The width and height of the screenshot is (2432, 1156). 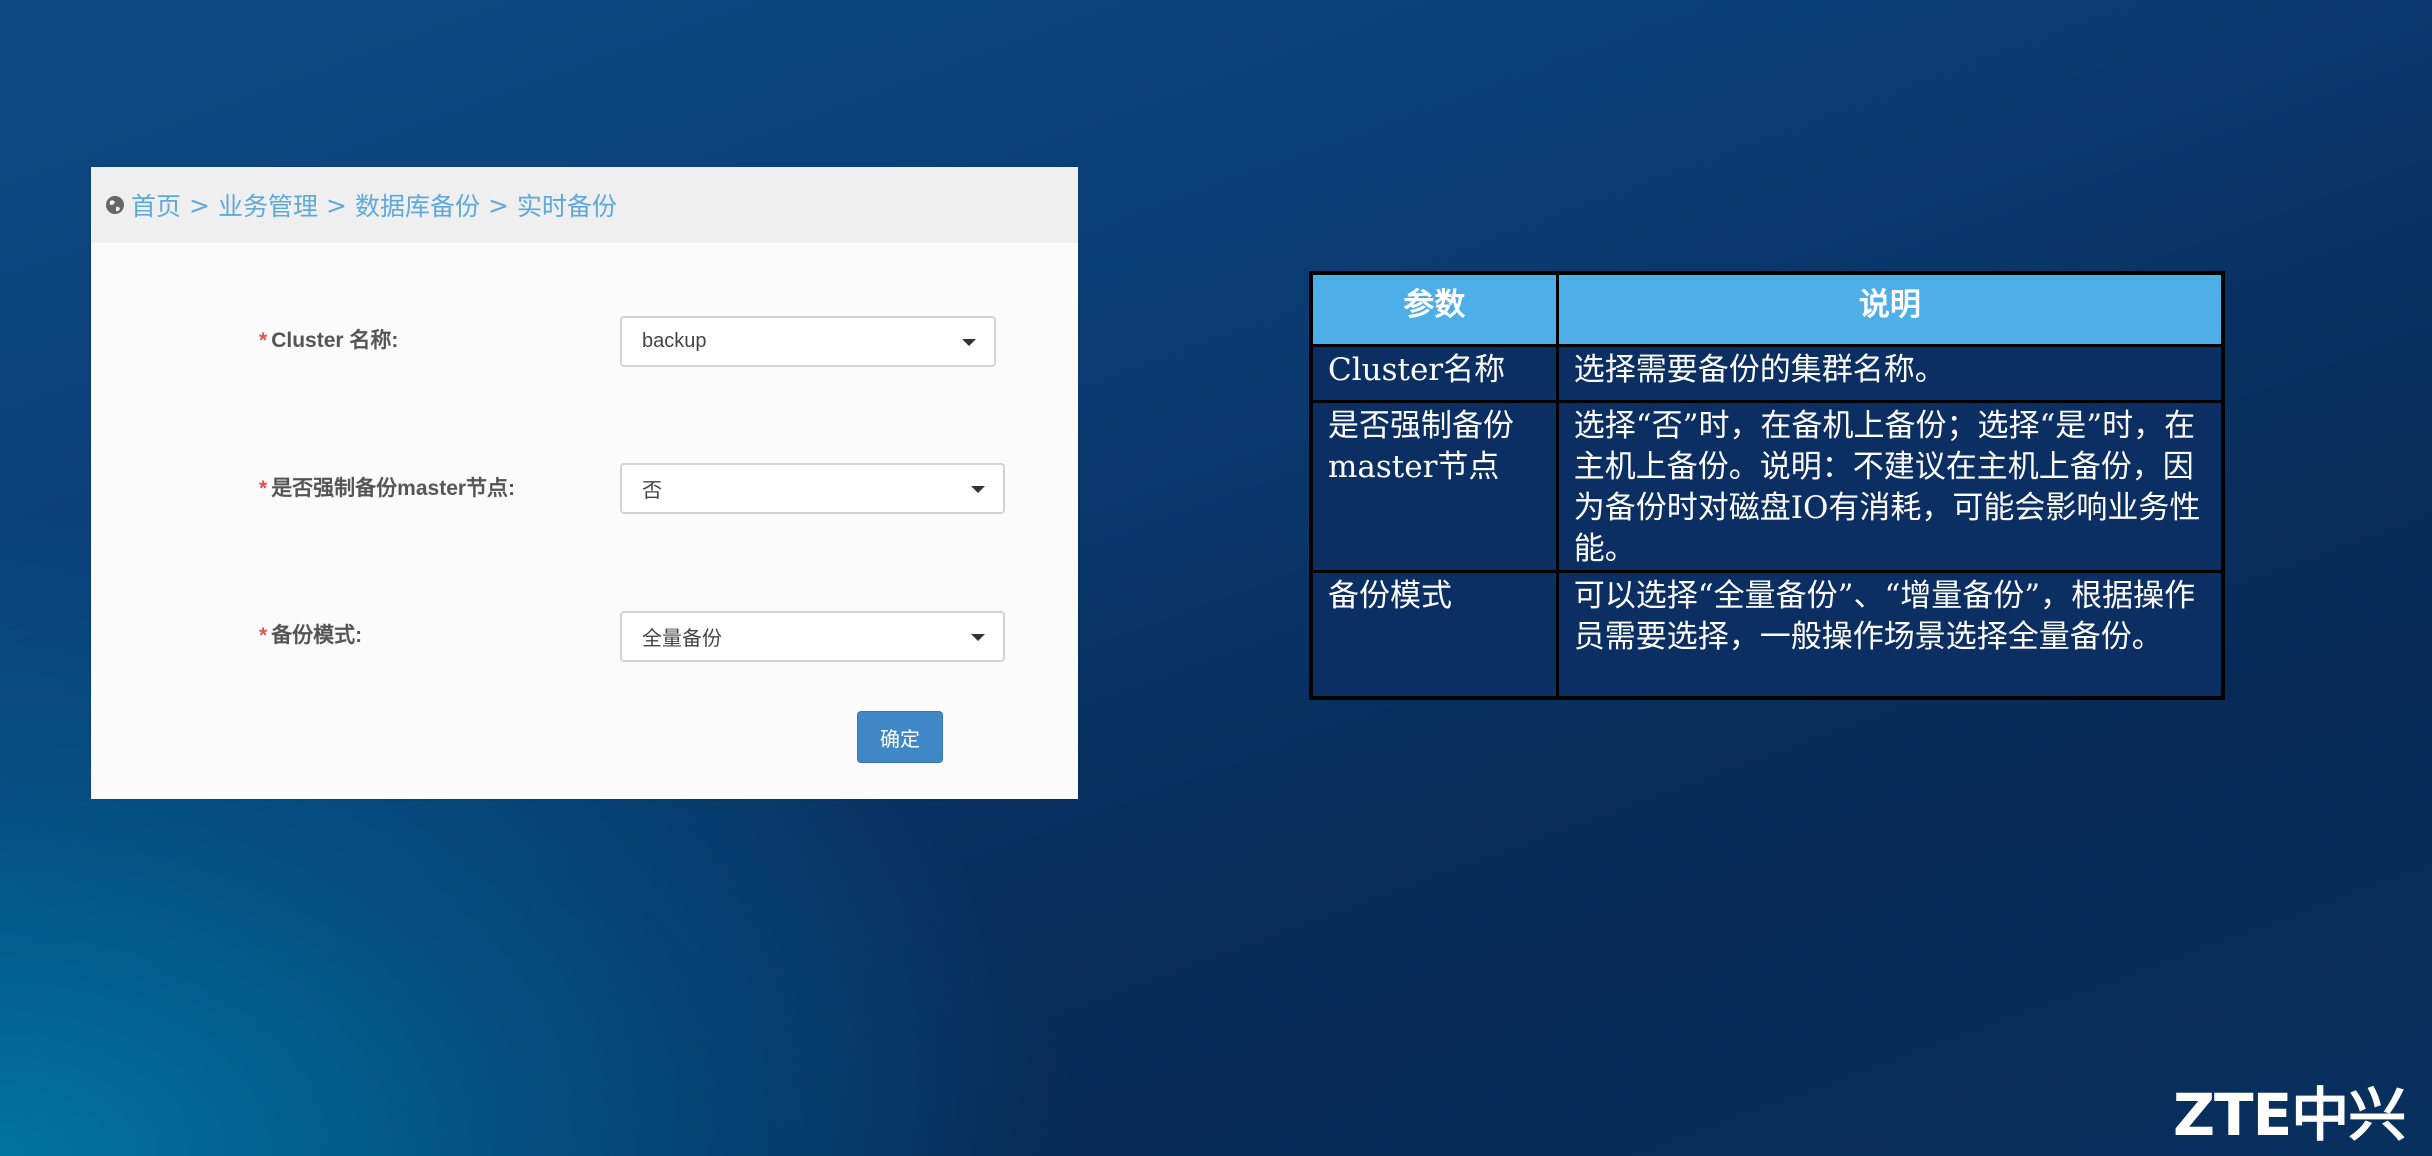 I want to click on backup-mode-label: * 备份模式:, so click(x=310, y=634).